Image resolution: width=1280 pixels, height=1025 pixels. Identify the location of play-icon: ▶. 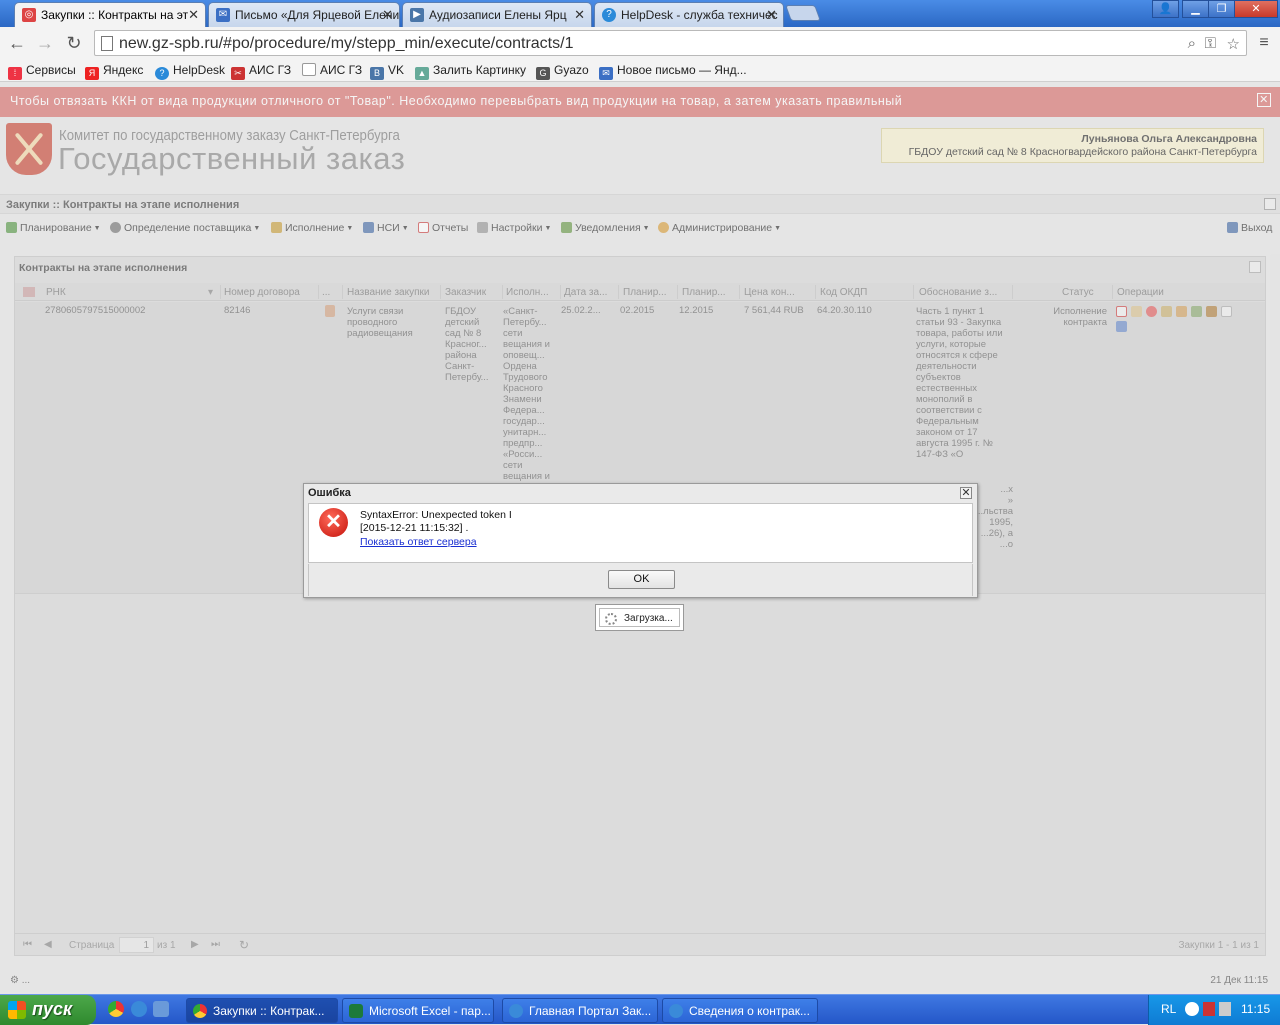
(417, 15).